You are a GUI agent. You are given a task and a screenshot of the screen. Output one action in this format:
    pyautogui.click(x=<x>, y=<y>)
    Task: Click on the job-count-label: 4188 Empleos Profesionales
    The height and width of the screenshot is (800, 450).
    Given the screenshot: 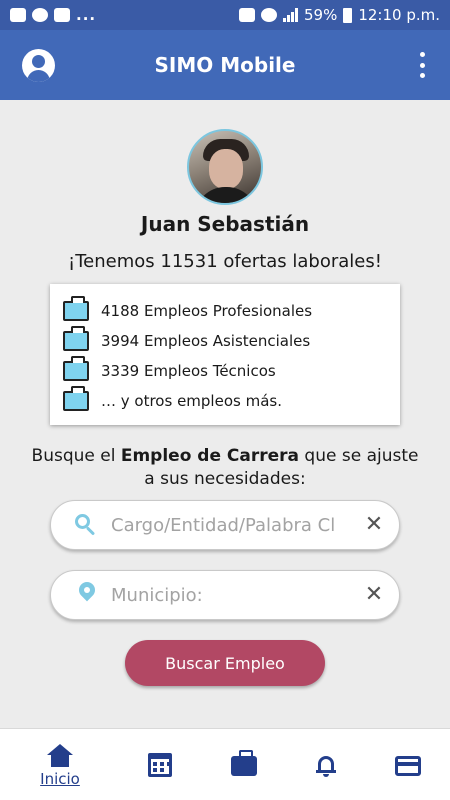 What is the action you would take?
    pyautogui.click(x=207, y=311)
    